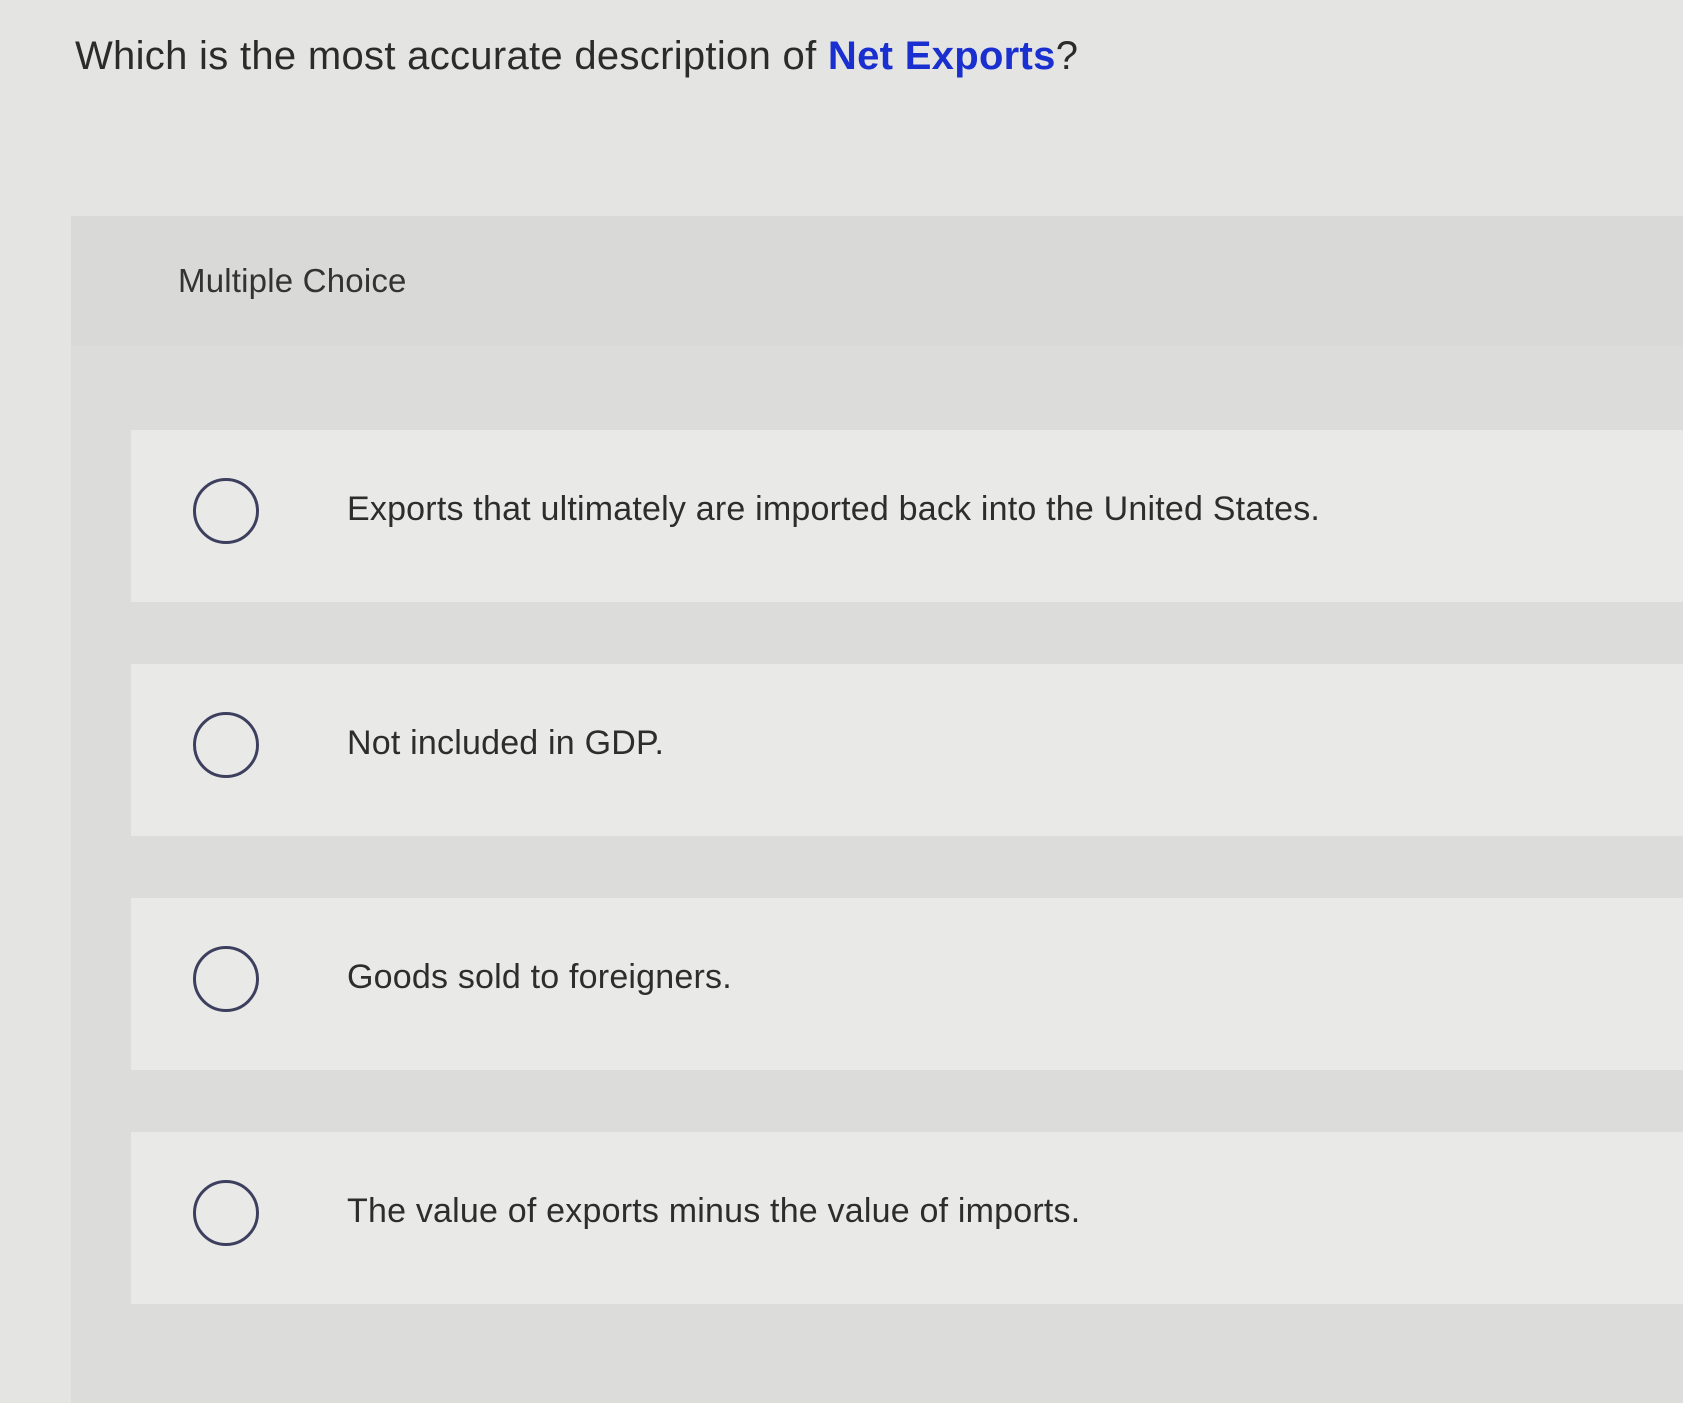  I want to click on option-2-label: Not included in GDP., so click(506, 743).